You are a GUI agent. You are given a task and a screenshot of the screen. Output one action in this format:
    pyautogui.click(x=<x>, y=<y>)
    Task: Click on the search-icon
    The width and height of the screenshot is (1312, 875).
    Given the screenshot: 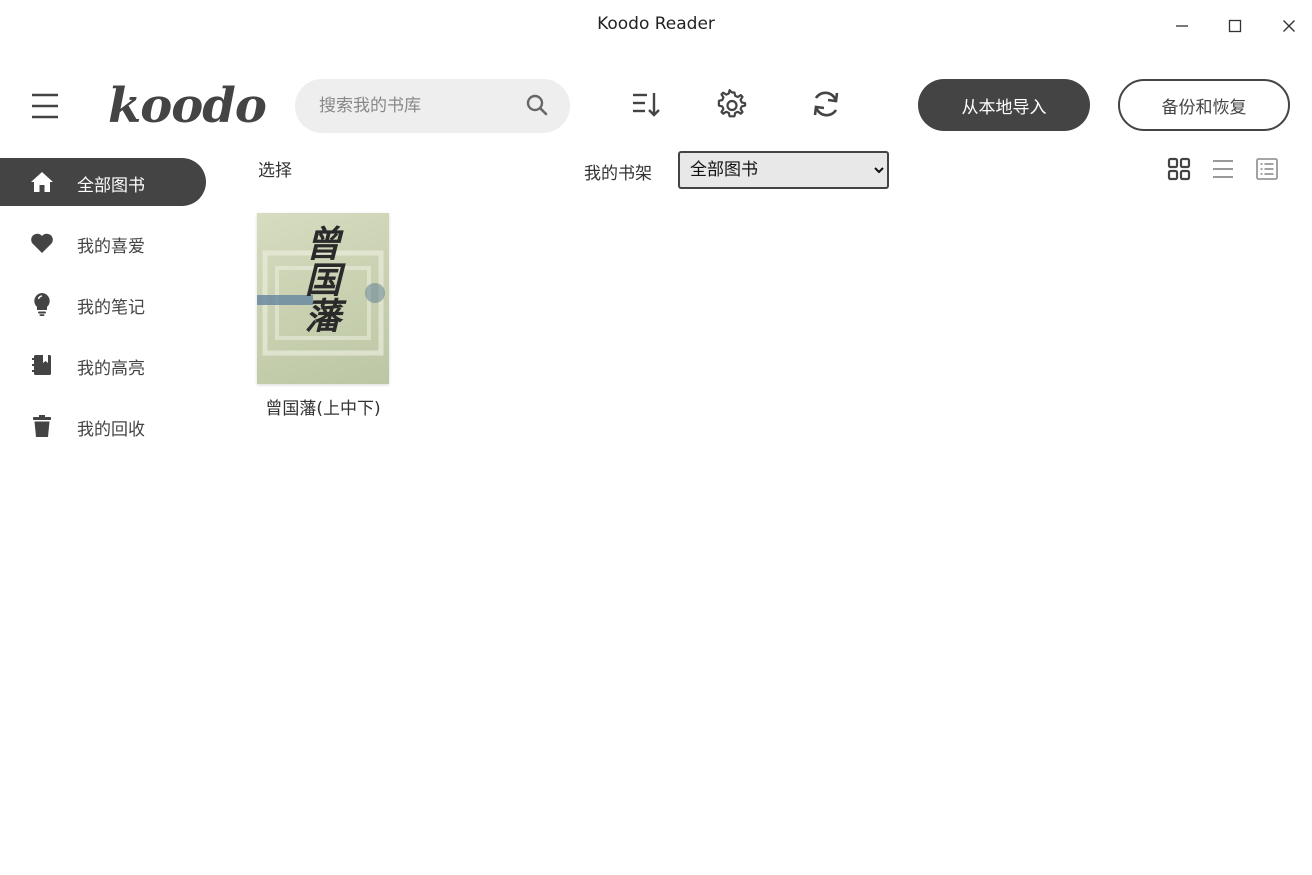 What is the action you would take?
    pyautogui.click(x=537, y=105)
    